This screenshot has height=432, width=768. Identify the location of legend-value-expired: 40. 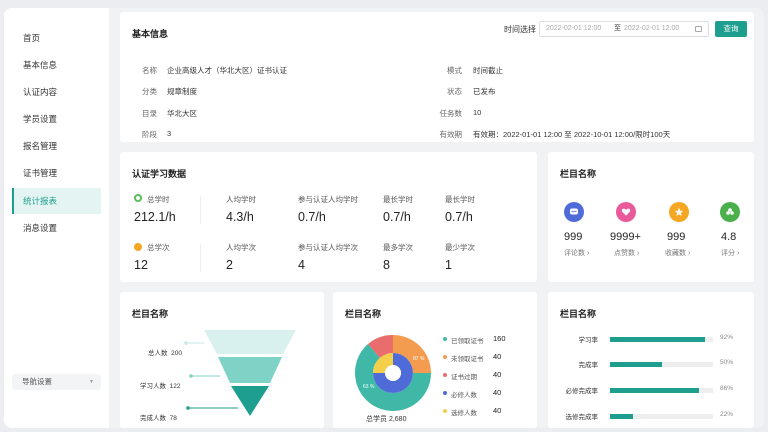
(497, 374).